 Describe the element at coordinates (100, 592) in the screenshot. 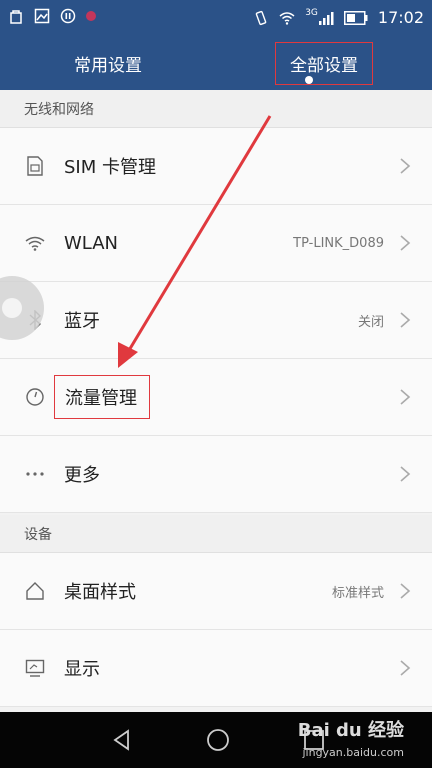

I see `settings-item-label: 桌面样式` at that location.